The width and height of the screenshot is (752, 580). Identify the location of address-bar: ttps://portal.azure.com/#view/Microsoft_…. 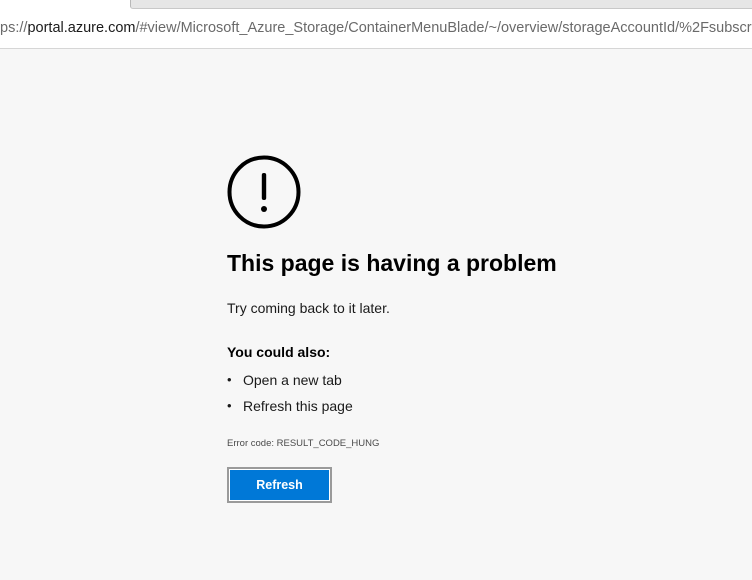
(376, 29).